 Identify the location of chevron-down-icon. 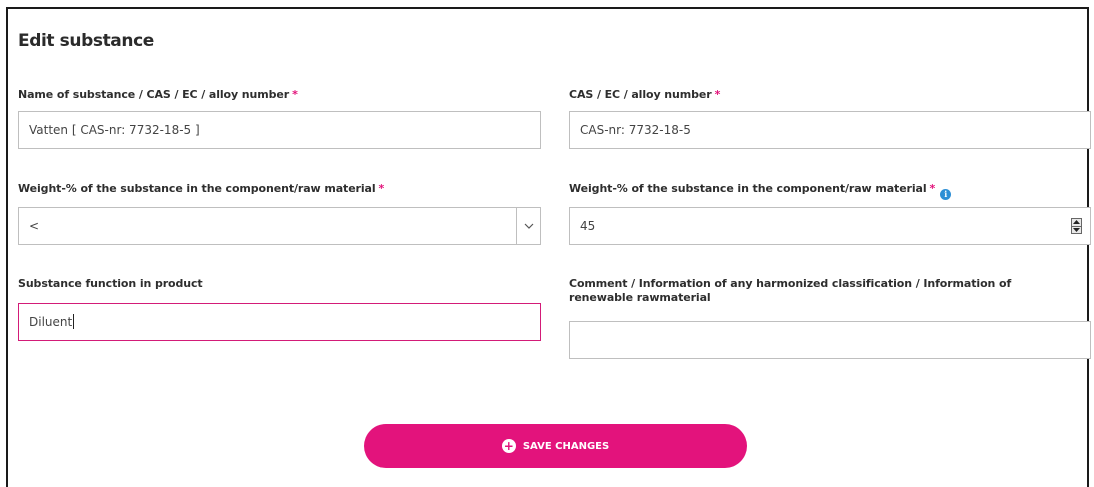
(528, 226).